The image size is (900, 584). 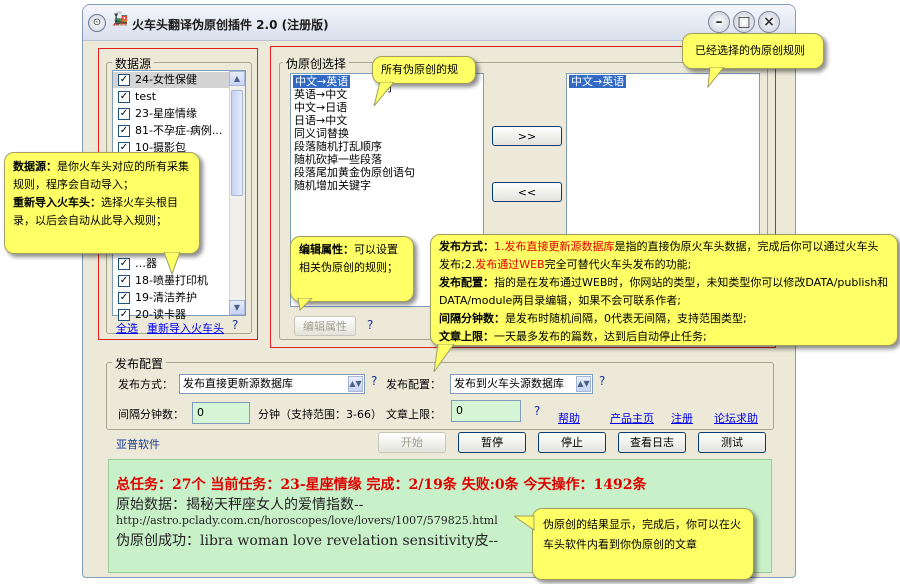 What do you see at coordinates (166, 79) in the screenshot?
I see `list-item-label: 24-女性保健` at bounding box center [166, 79].